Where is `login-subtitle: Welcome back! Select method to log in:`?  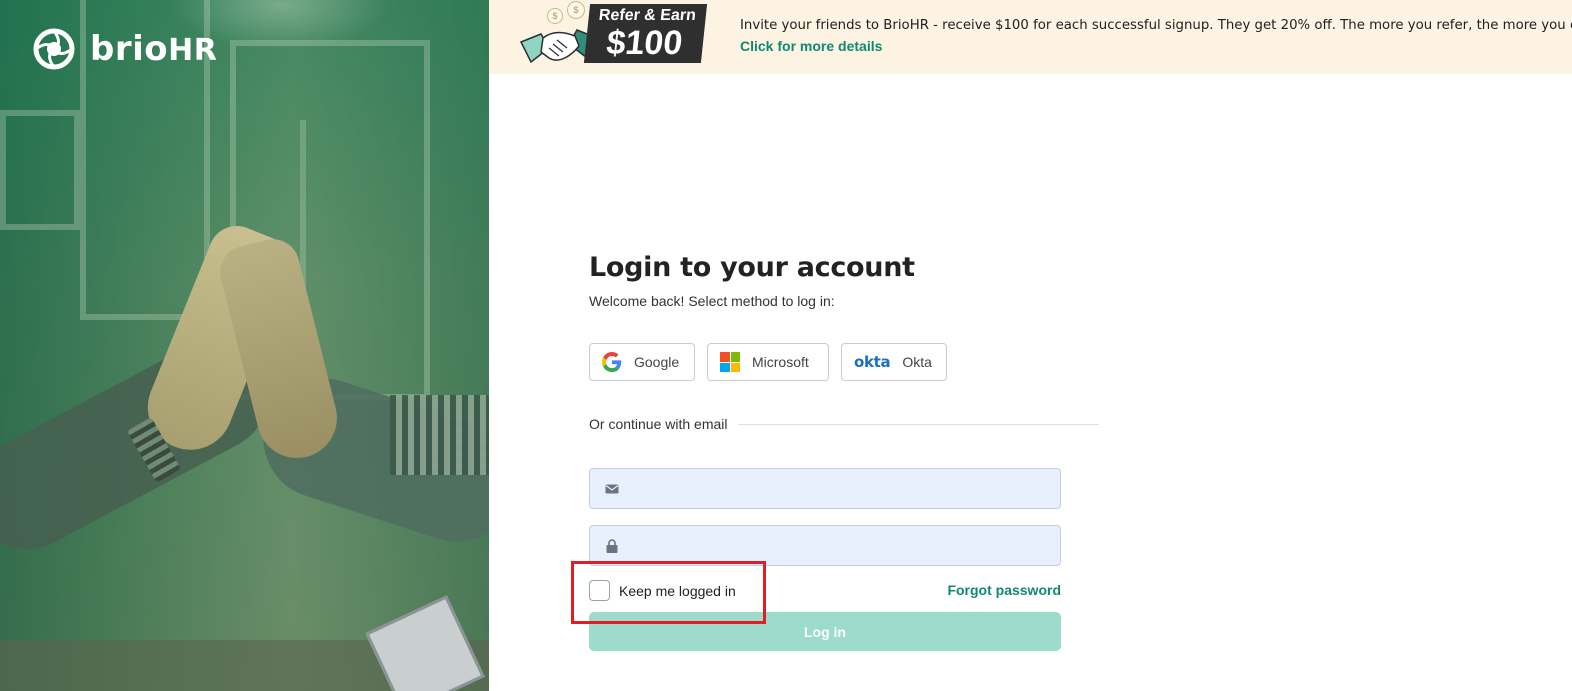 login-subtitle: Welcome back! Select method to log in: is located at coordinates (712, 301).